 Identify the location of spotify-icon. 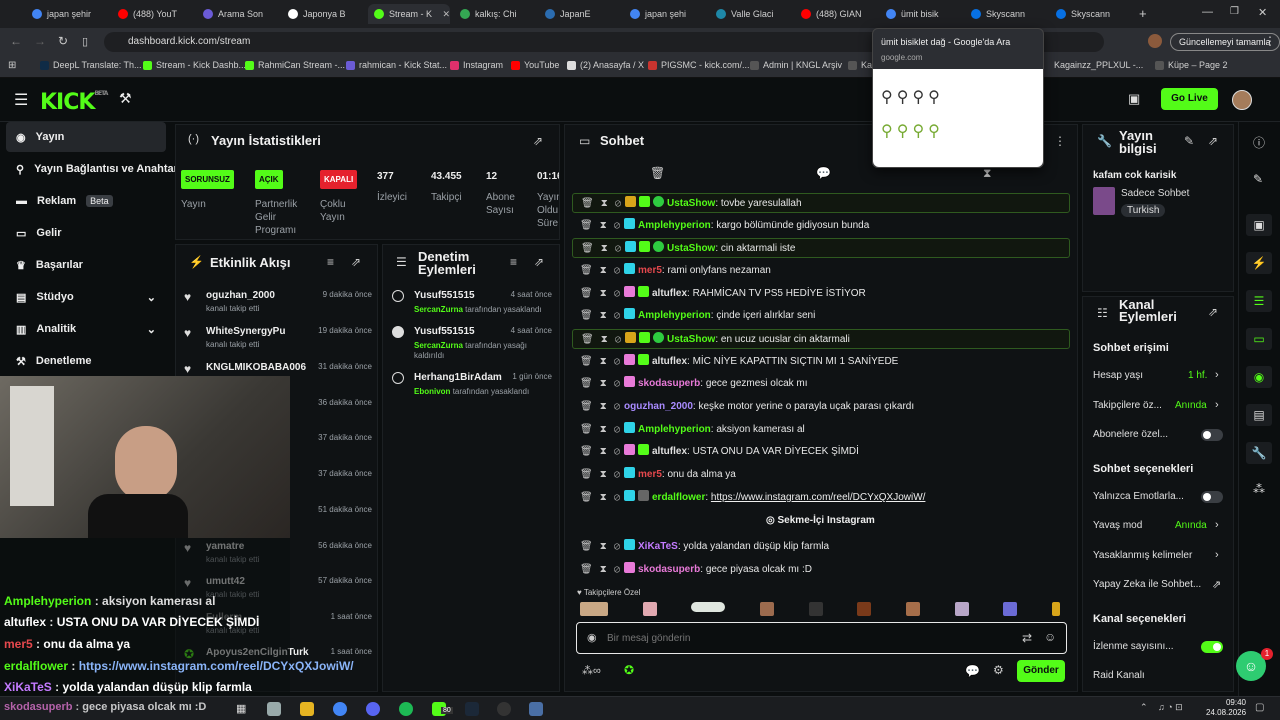
(406, 709).